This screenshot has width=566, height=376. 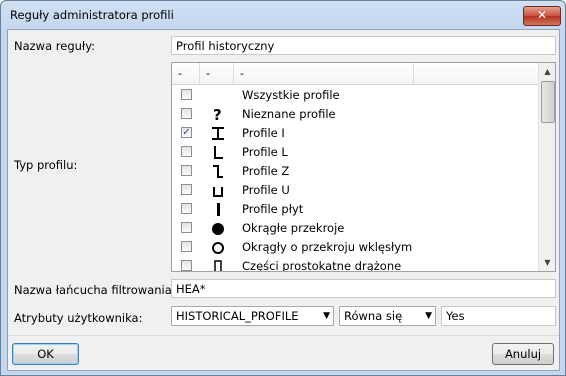 I want to click on attribute-select: HISTORICAL_PROFILE ▼, so click(x=252, y=316).